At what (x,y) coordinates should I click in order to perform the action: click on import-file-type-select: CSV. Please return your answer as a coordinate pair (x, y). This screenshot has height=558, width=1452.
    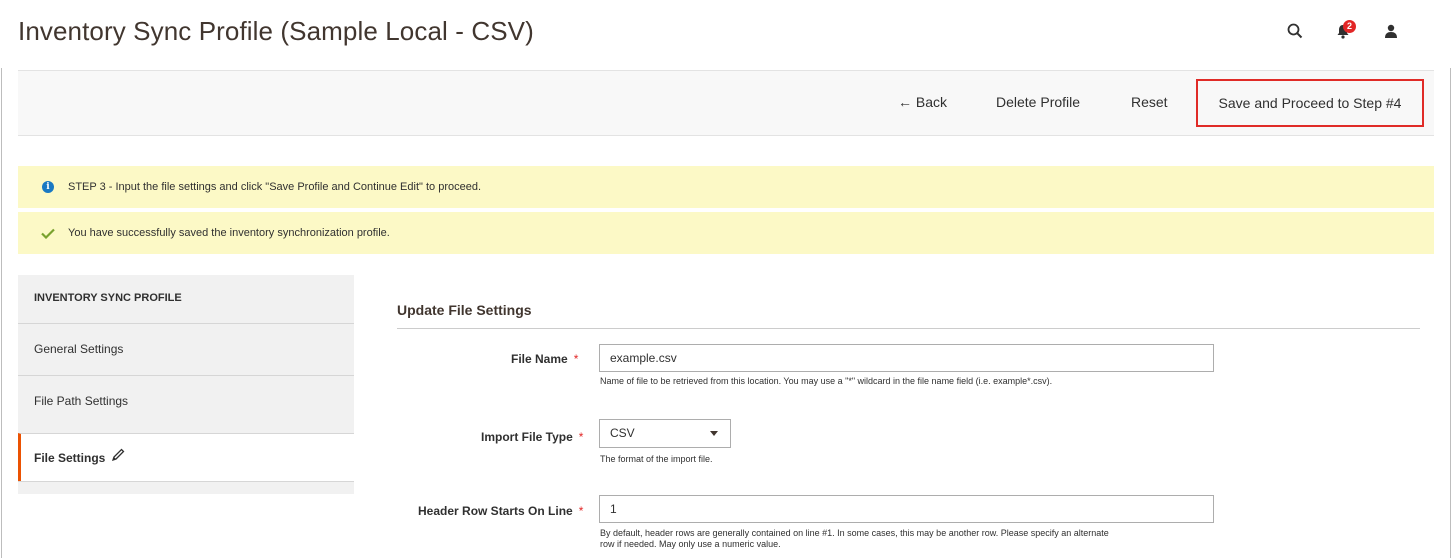
    Looking at the image, I should click on (665, 433).